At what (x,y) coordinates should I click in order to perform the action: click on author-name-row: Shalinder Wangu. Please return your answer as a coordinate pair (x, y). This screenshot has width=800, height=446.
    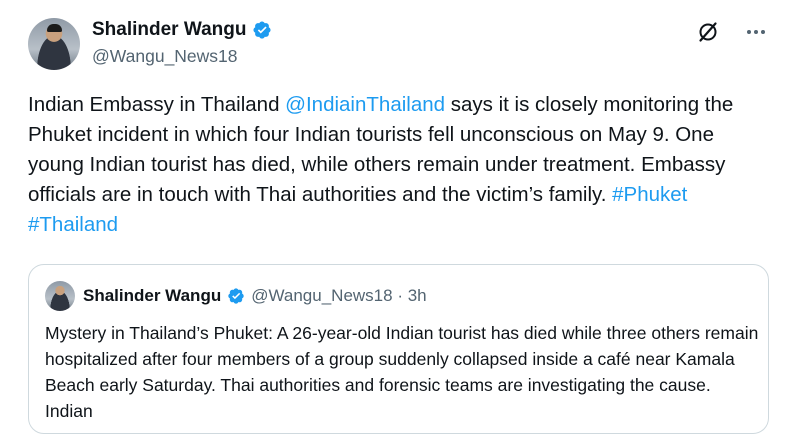
    Looking at the image, I should click on (182, 30).